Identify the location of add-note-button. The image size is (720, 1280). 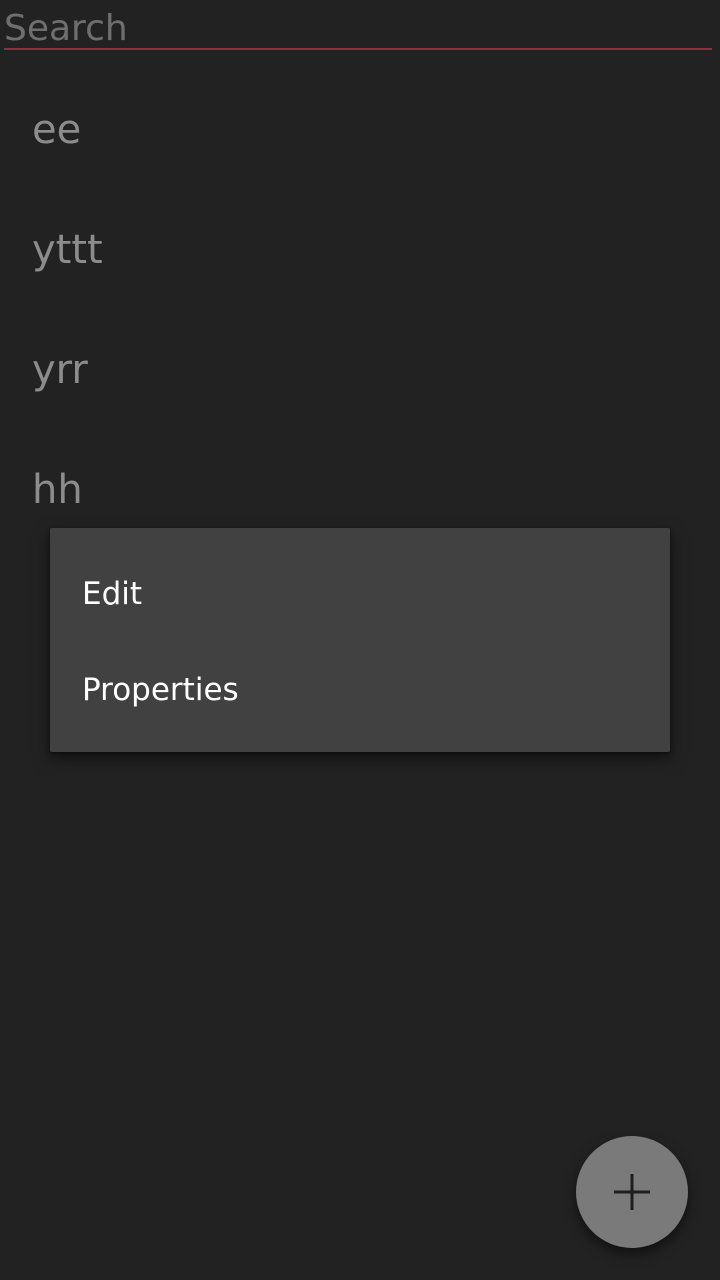
(632, 1192).